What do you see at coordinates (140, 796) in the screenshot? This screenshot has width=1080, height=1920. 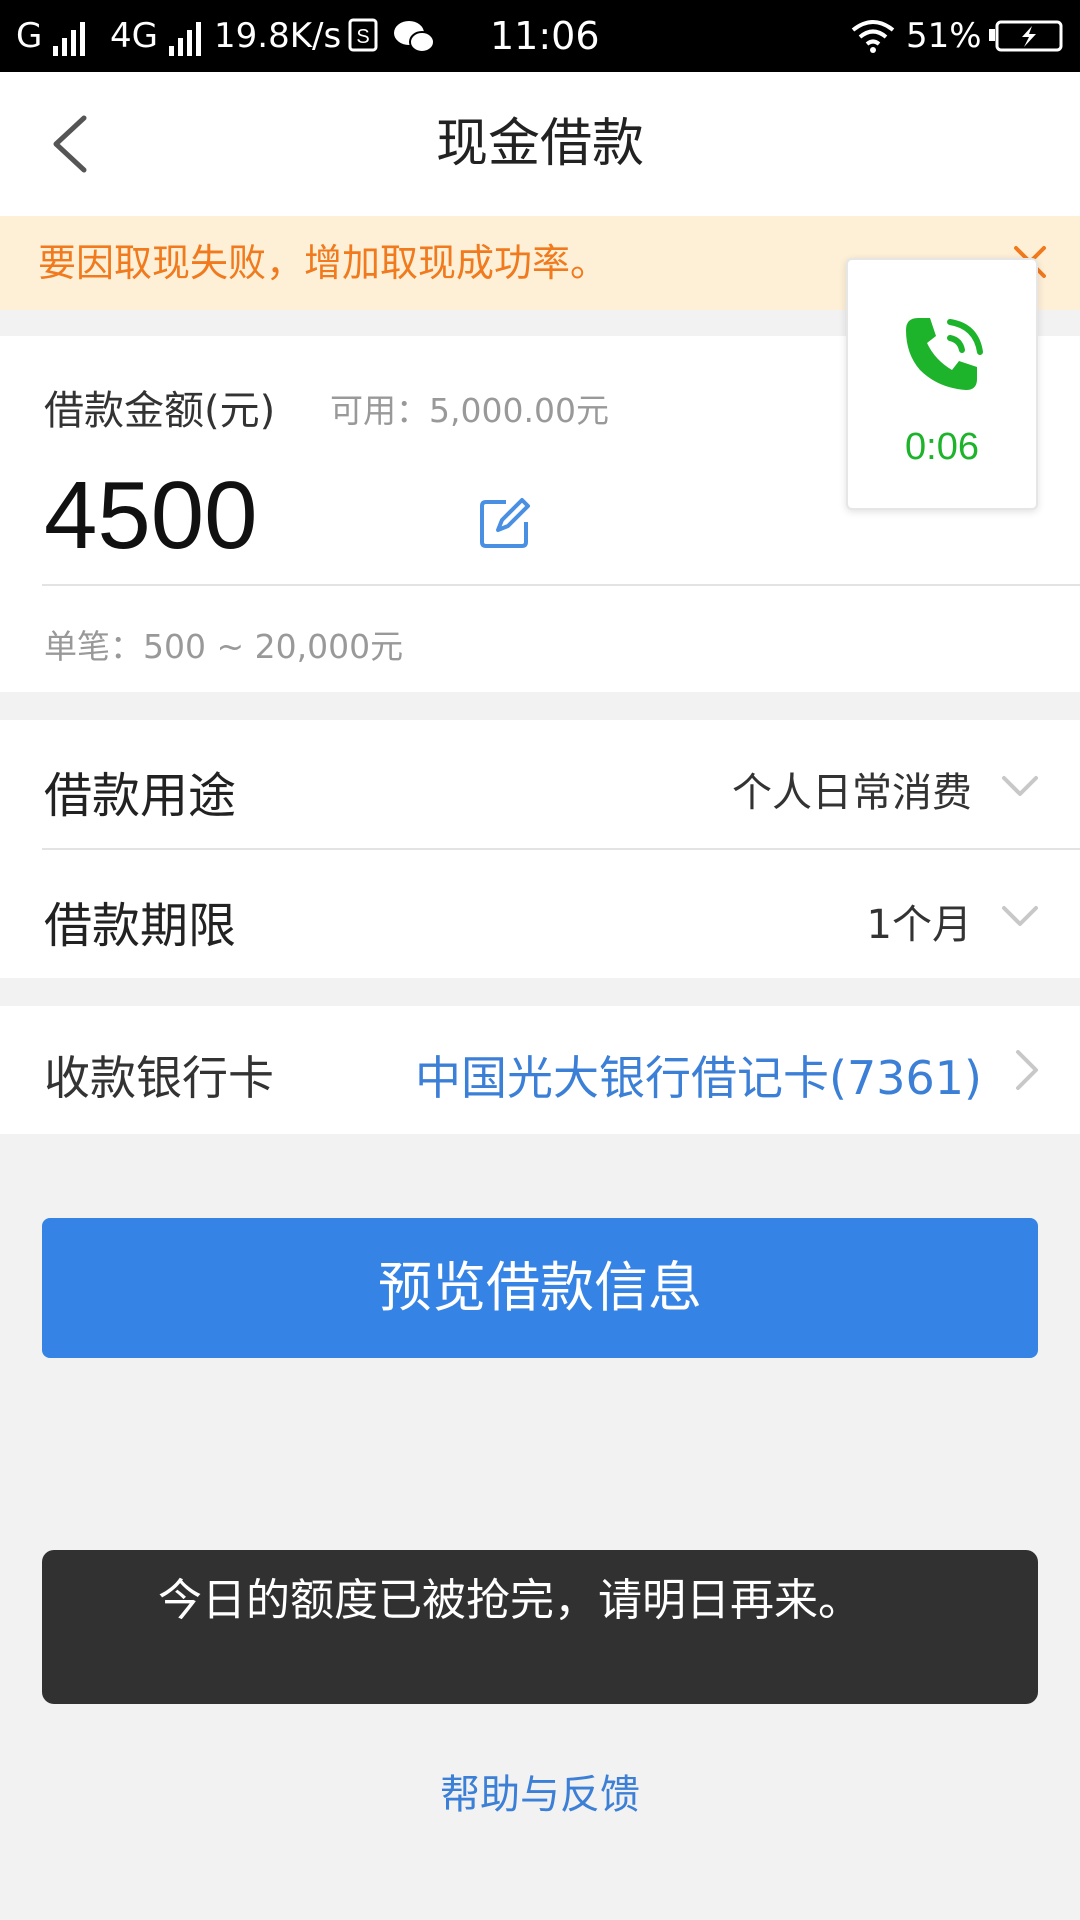 I see `purpose-label: 借款用途` at bounding box center [140, 796].